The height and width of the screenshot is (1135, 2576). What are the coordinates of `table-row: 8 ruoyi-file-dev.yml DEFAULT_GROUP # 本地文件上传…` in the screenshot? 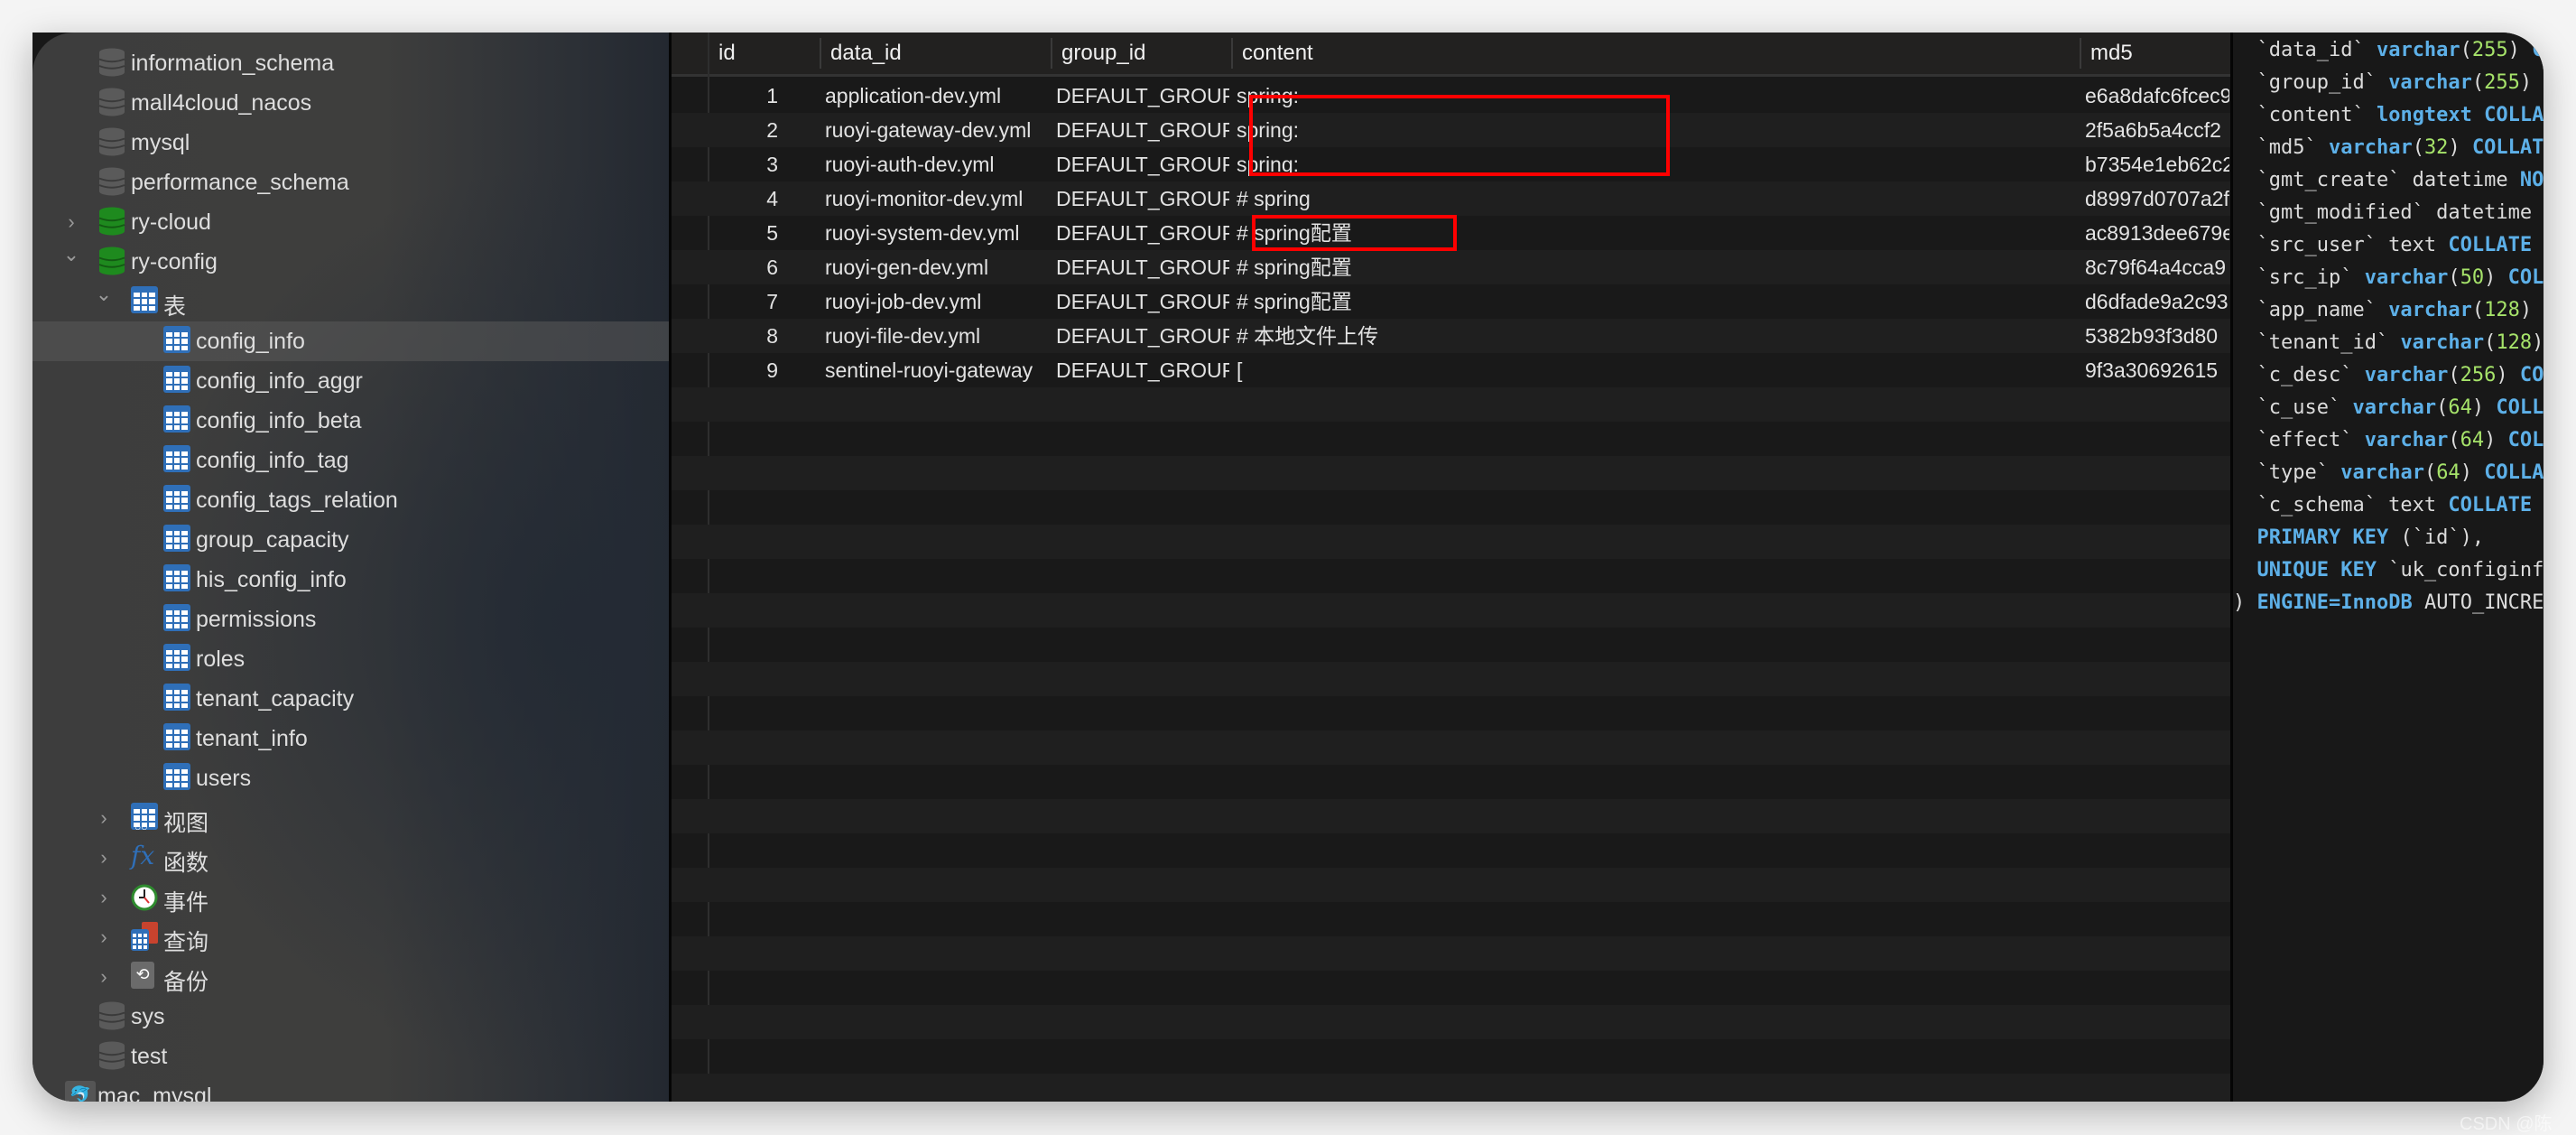 It's located at (1451, 336).